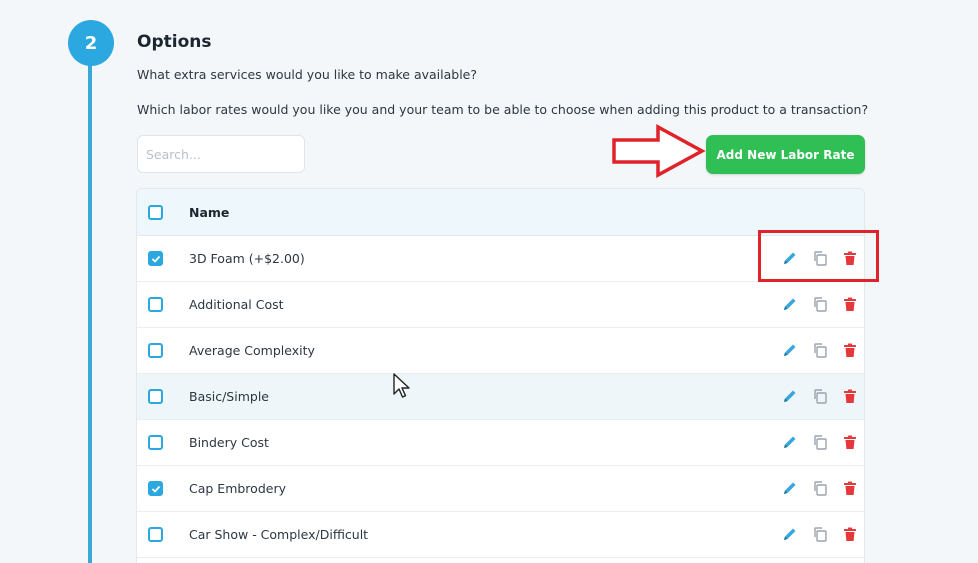 The height and width of the screenshot is (563, 978). Describe the element at coordinates (500, 489) in the screenshot. I see `table-row: Cap Embrodery` at that location.